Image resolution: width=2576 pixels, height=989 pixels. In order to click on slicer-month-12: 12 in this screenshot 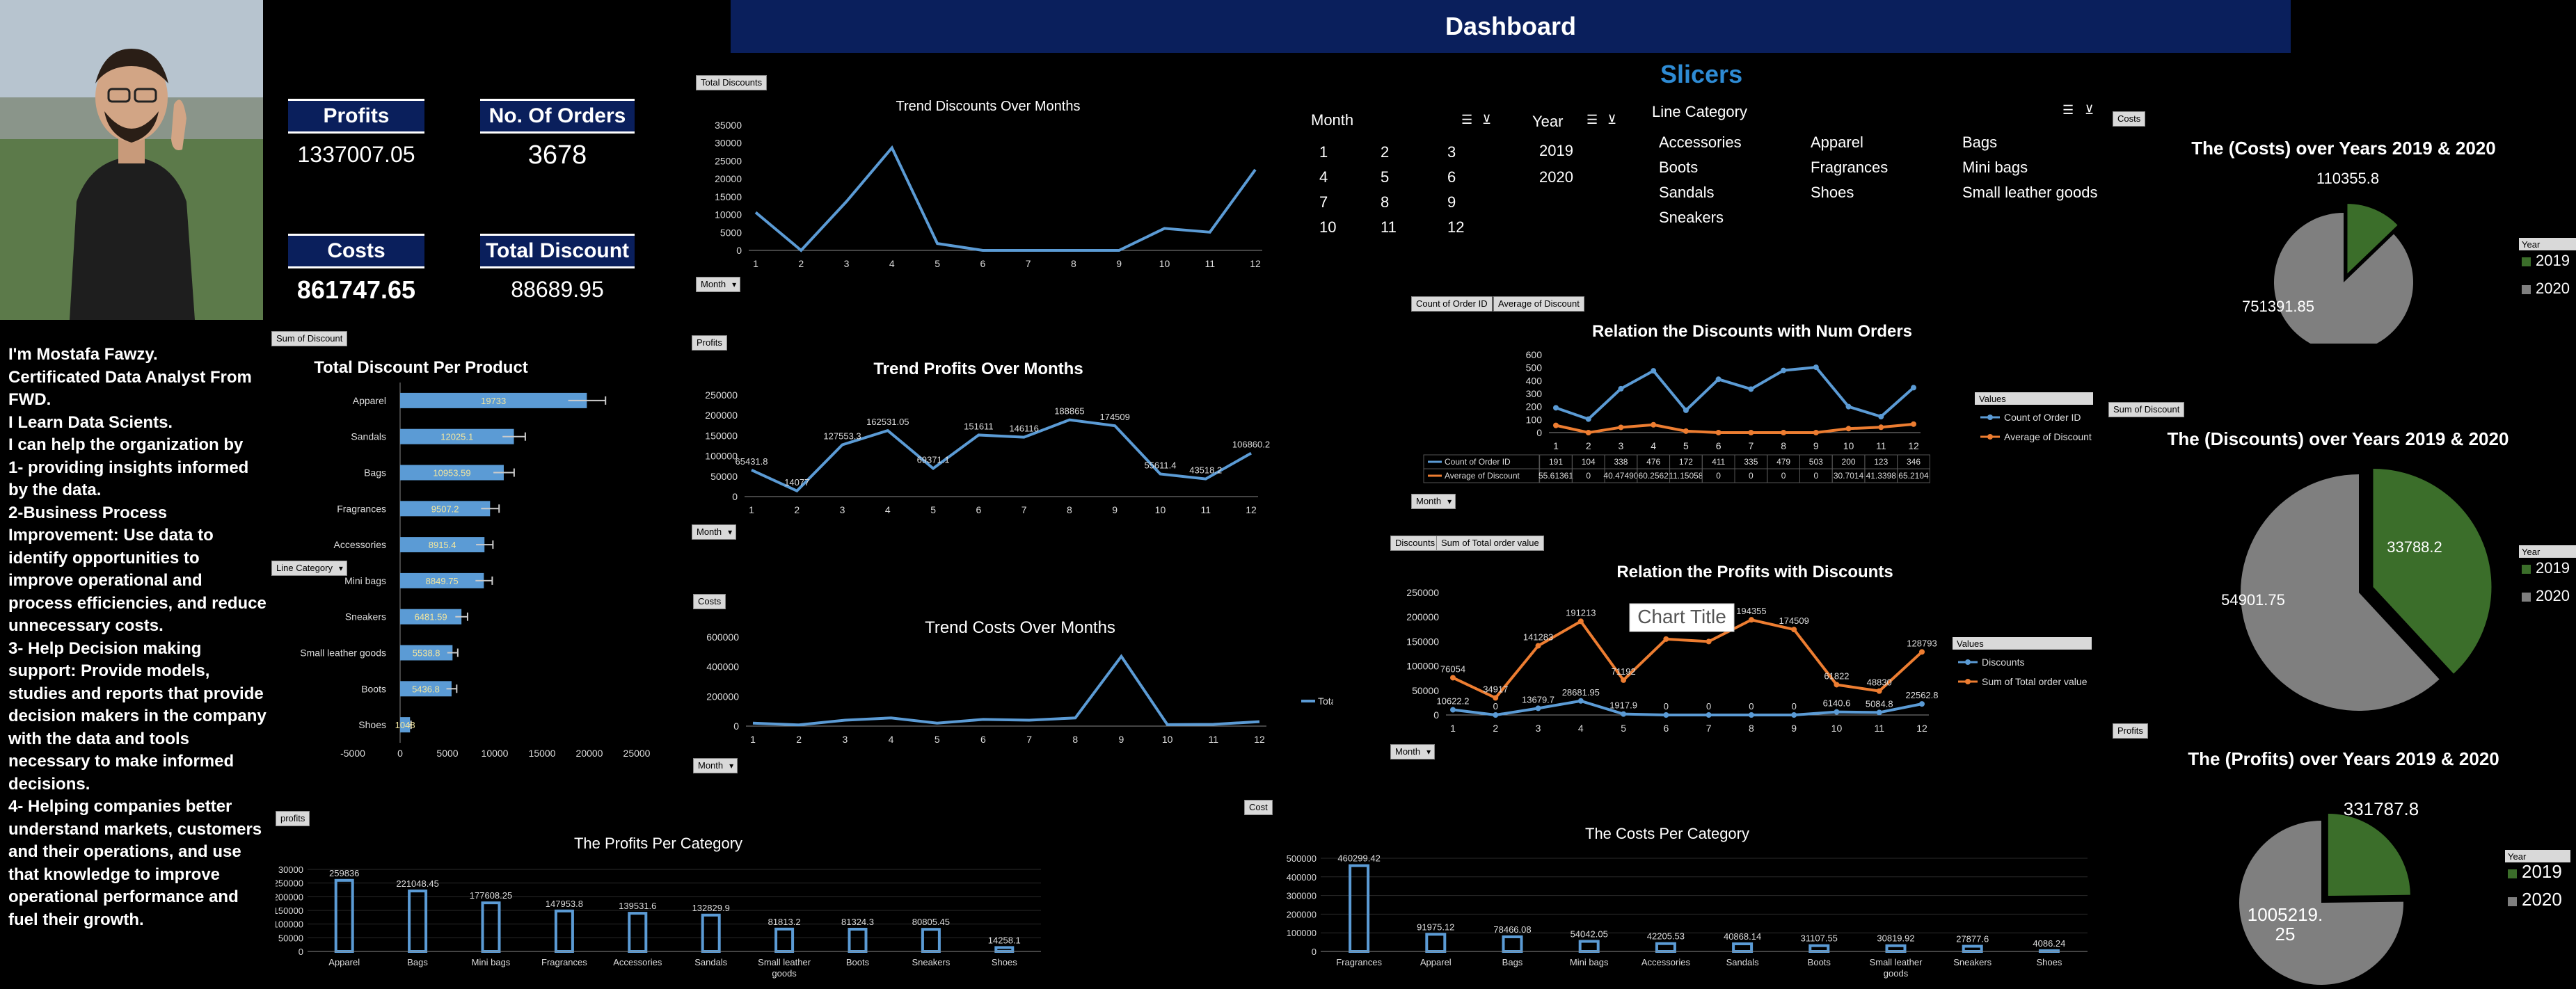, I will do `click(1455, 227)`.